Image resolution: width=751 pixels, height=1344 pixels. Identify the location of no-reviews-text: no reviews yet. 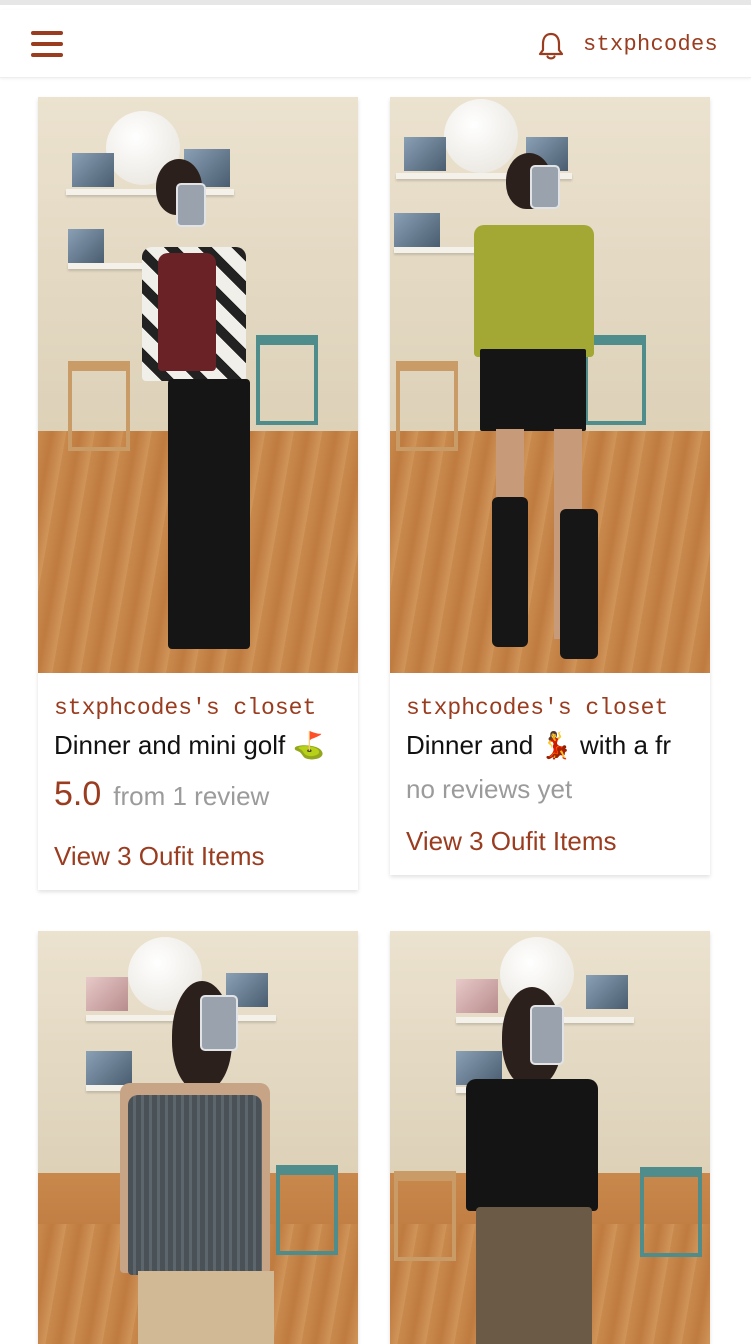
(489, 789).